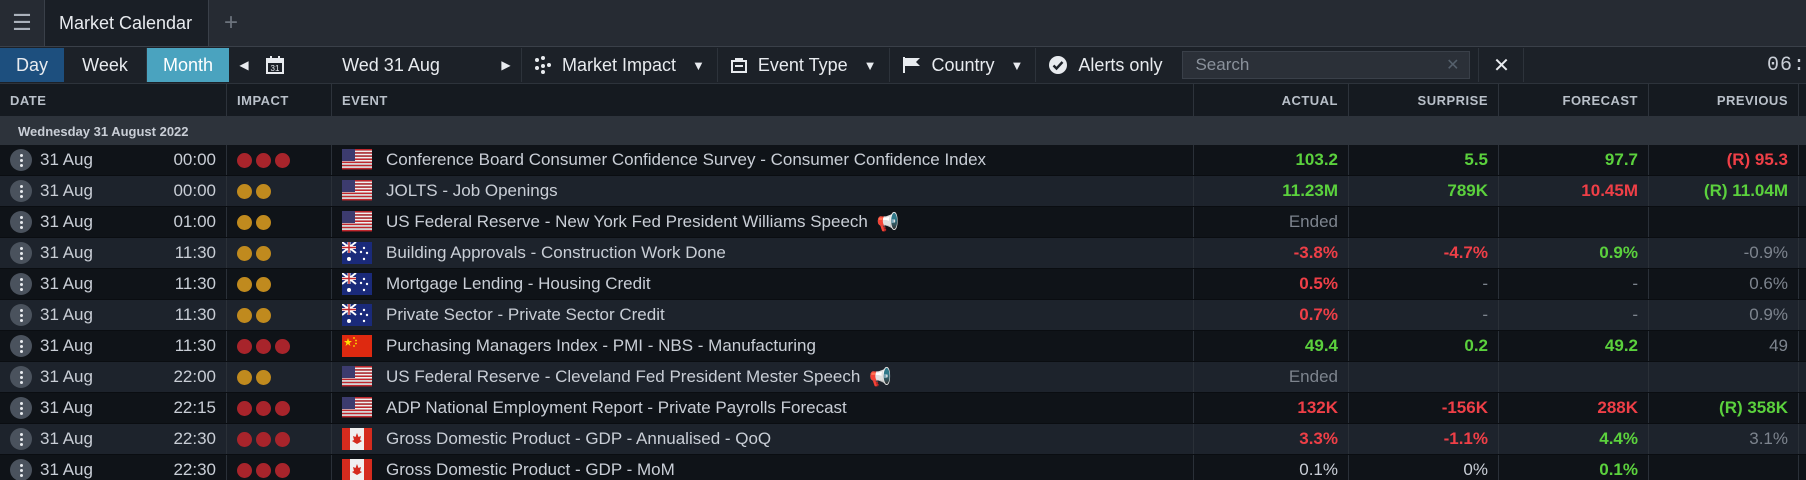 The height and width of the screenshot is (480, 1806). I want to click on column-date: DATE, so click(113, 100).